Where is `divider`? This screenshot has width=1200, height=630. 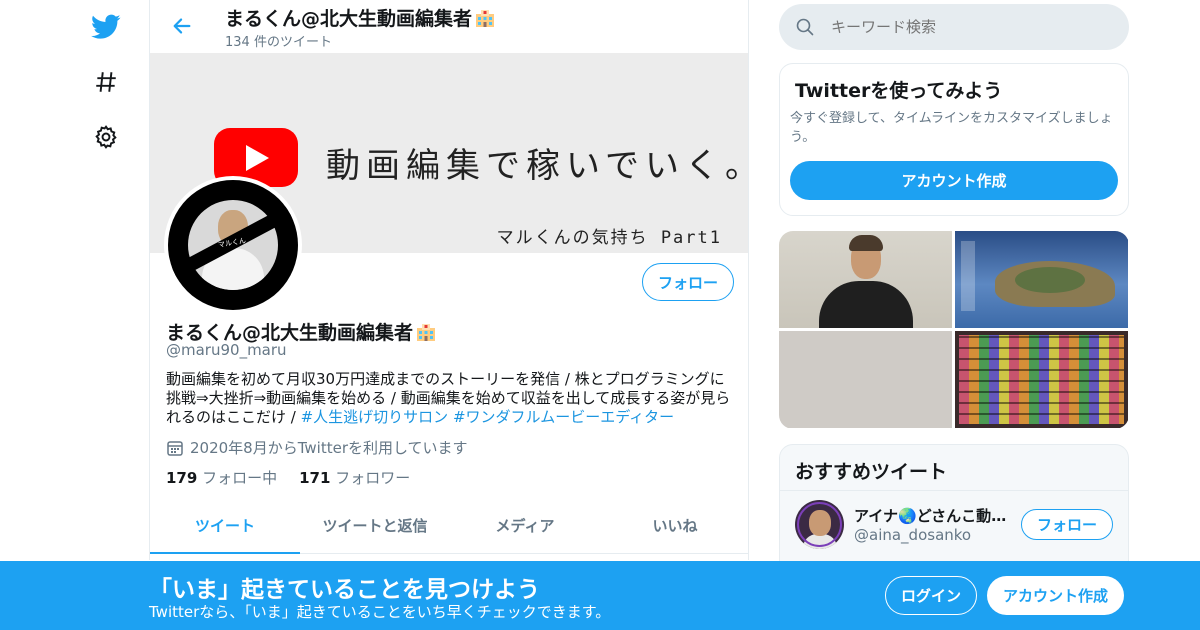 divider is located at coordinates (954, 490).